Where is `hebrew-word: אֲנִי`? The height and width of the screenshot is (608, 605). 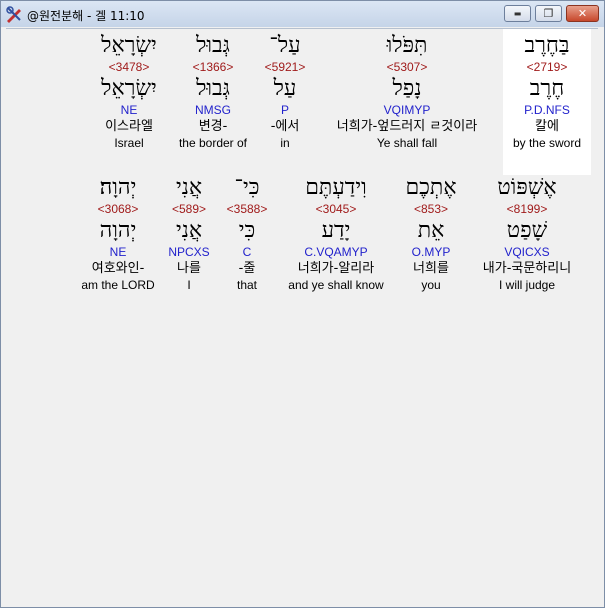 hebrew-word: אֲנִי is located at coordinates (189, 187).